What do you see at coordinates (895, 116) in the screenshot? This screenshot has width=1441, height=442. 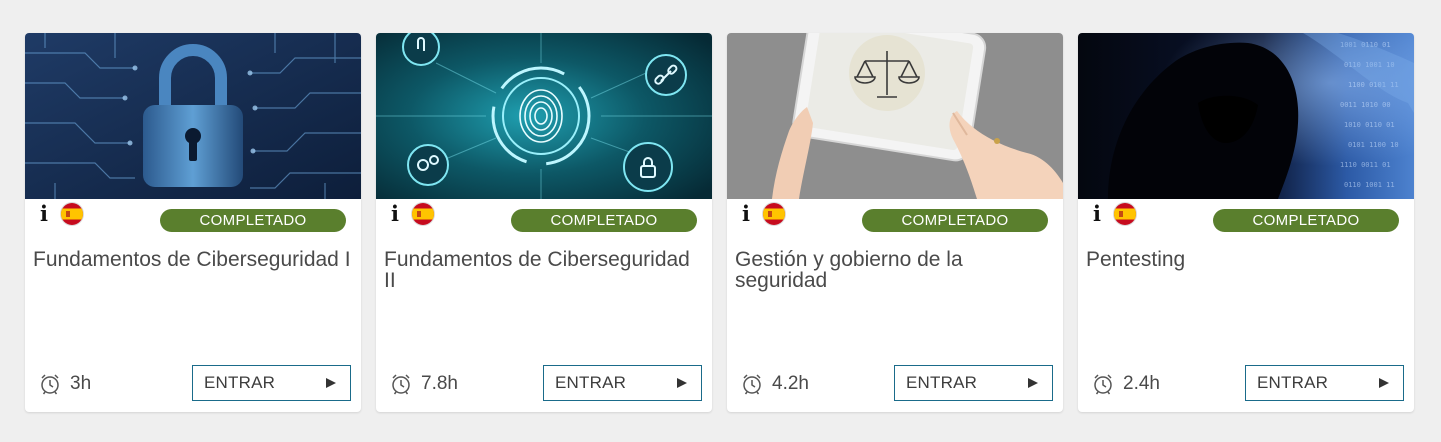 I see `course-image-tablet-scales` at bounding box center [895, 116].